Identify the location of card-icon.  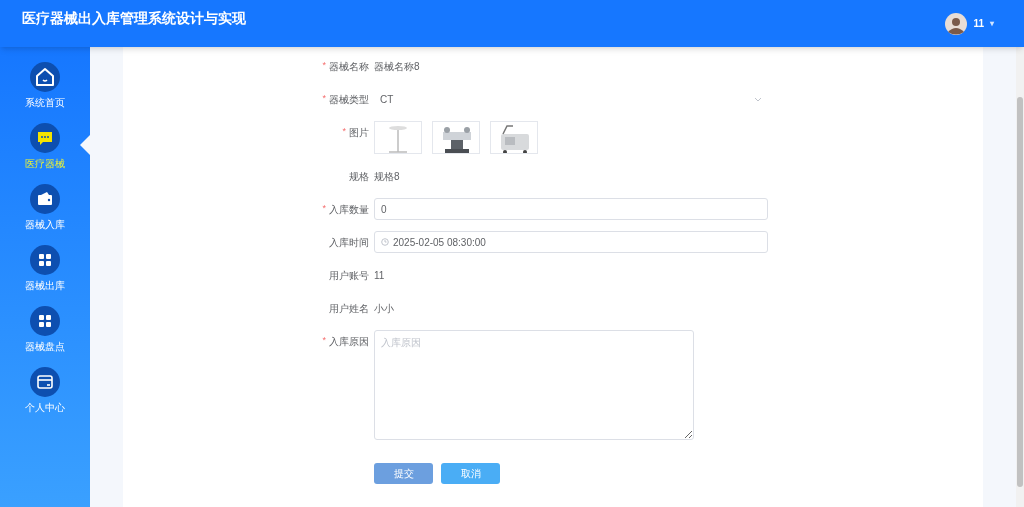
(45, 382).